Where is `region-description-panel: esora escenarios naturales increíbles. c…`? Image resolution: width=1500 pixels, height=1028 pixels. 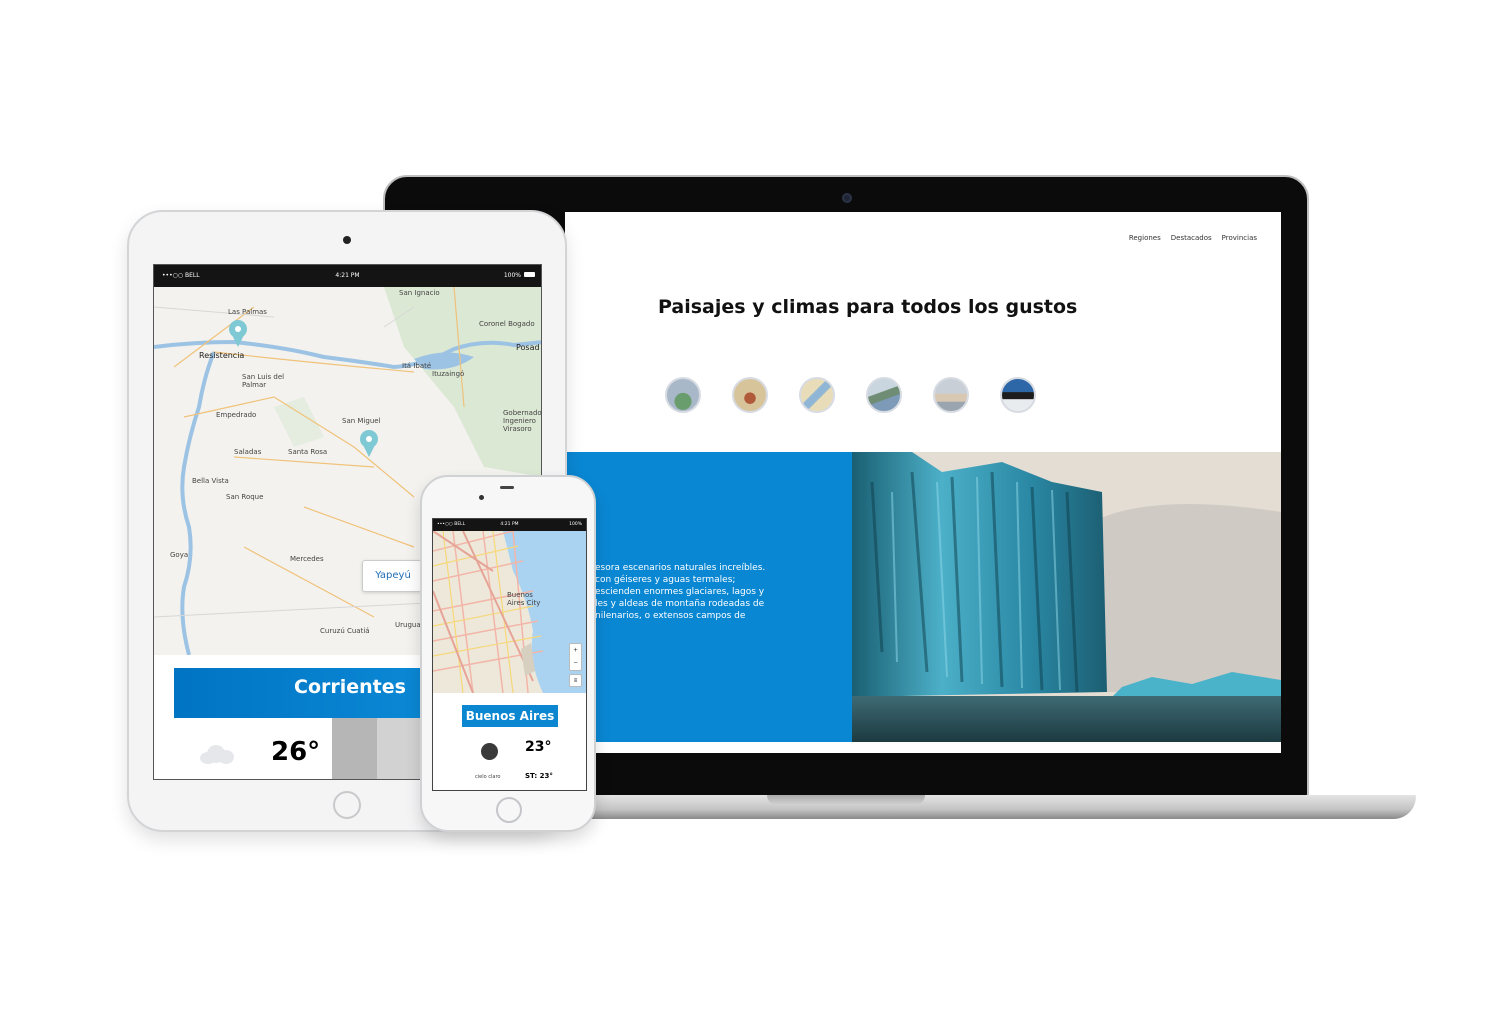
region-description-panel: esora escenarios naturales increíbles. c… is located at coordinates (708, 597).